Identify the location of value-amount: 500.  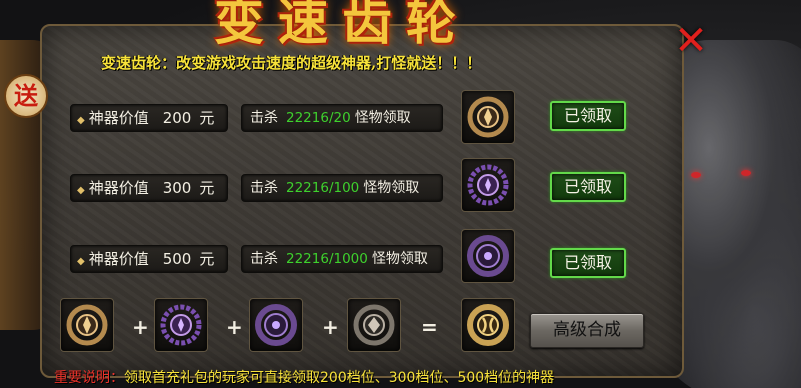
(177, 259).